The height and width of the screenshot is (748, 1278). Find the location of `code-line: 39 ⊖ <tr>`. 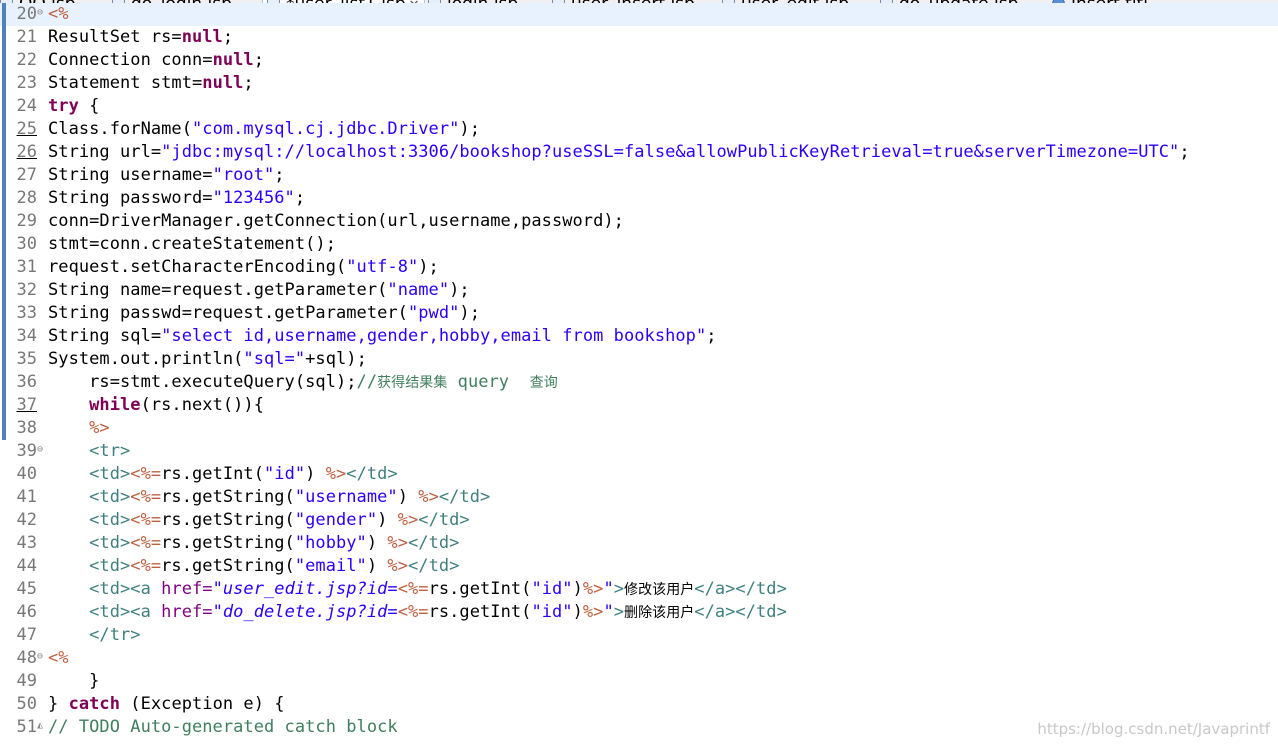

code-line: 39 ⊖ <tr> is located at coordinates (639, 451).